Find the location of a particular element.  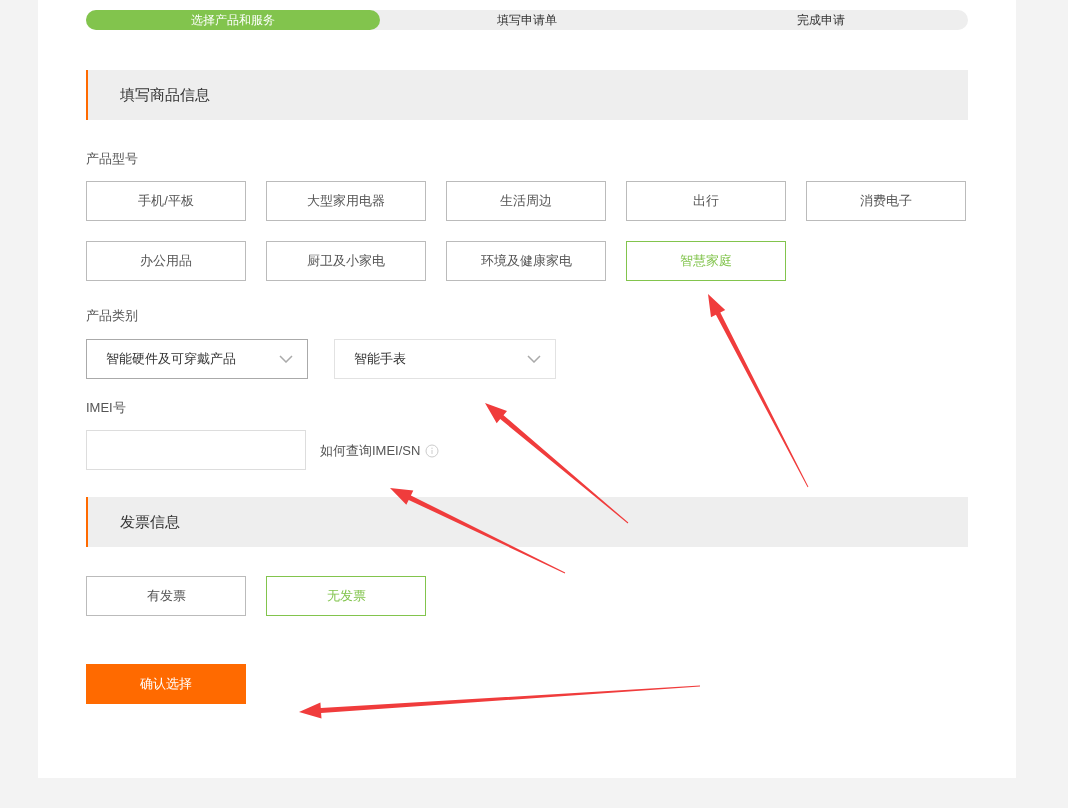

option-button: 消费电子 is located at coordinates (886, 201).